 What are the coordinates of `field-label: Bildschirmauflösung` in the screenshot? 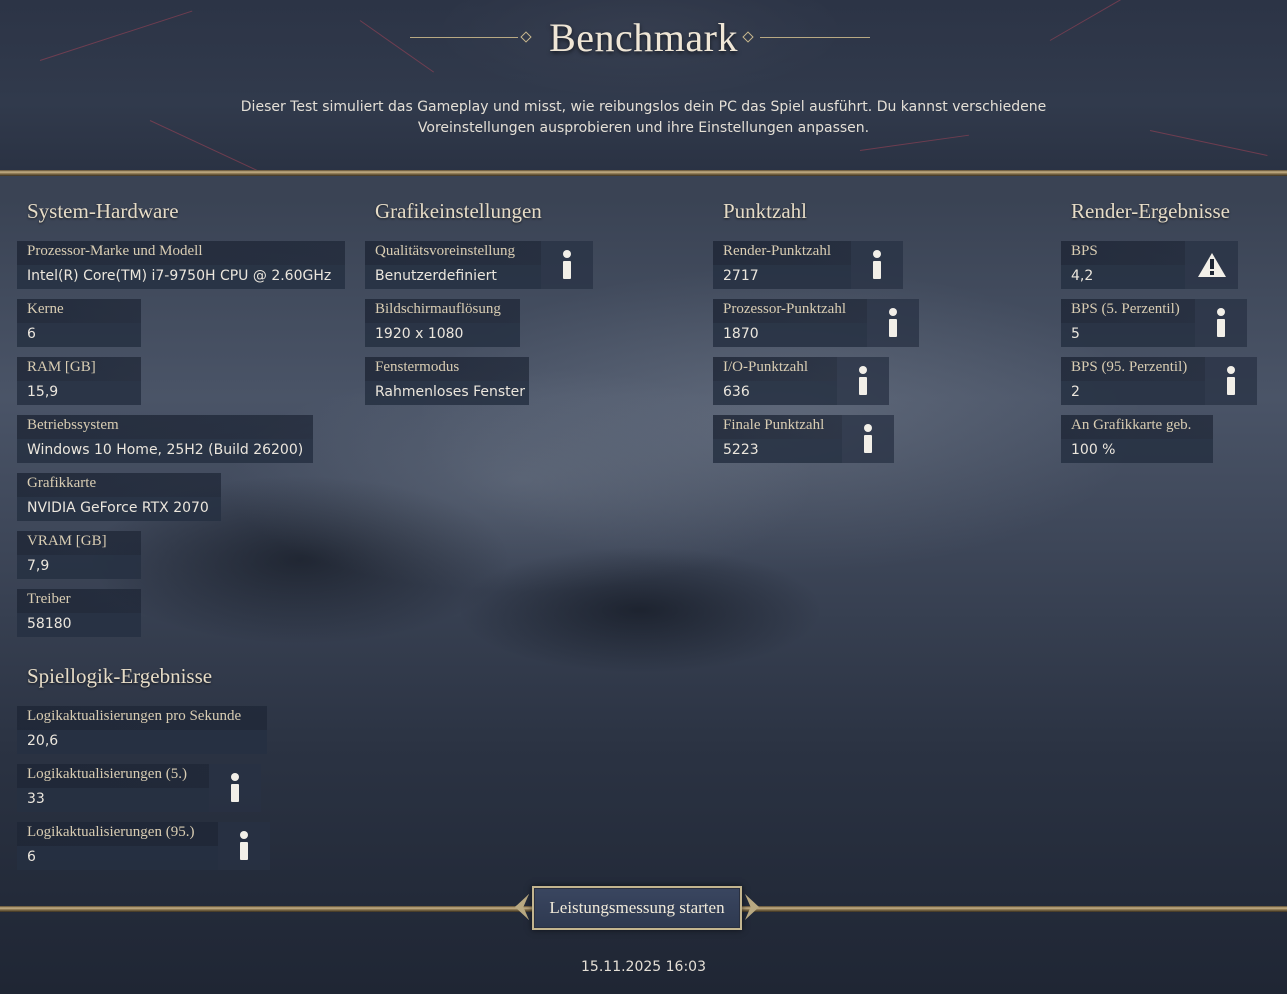 It's located at (442, 311).